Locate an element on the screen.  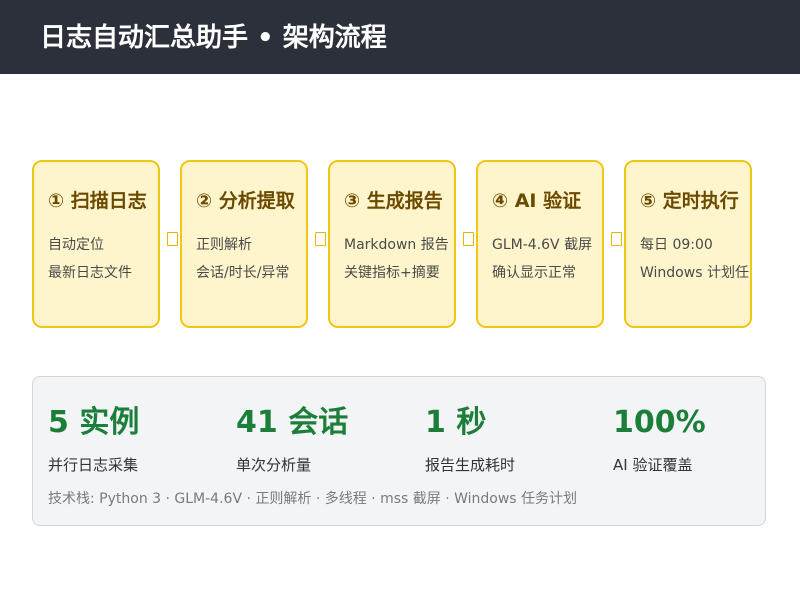
stat-value-sessions: 41 会话 is located at coordinates (292, 422).